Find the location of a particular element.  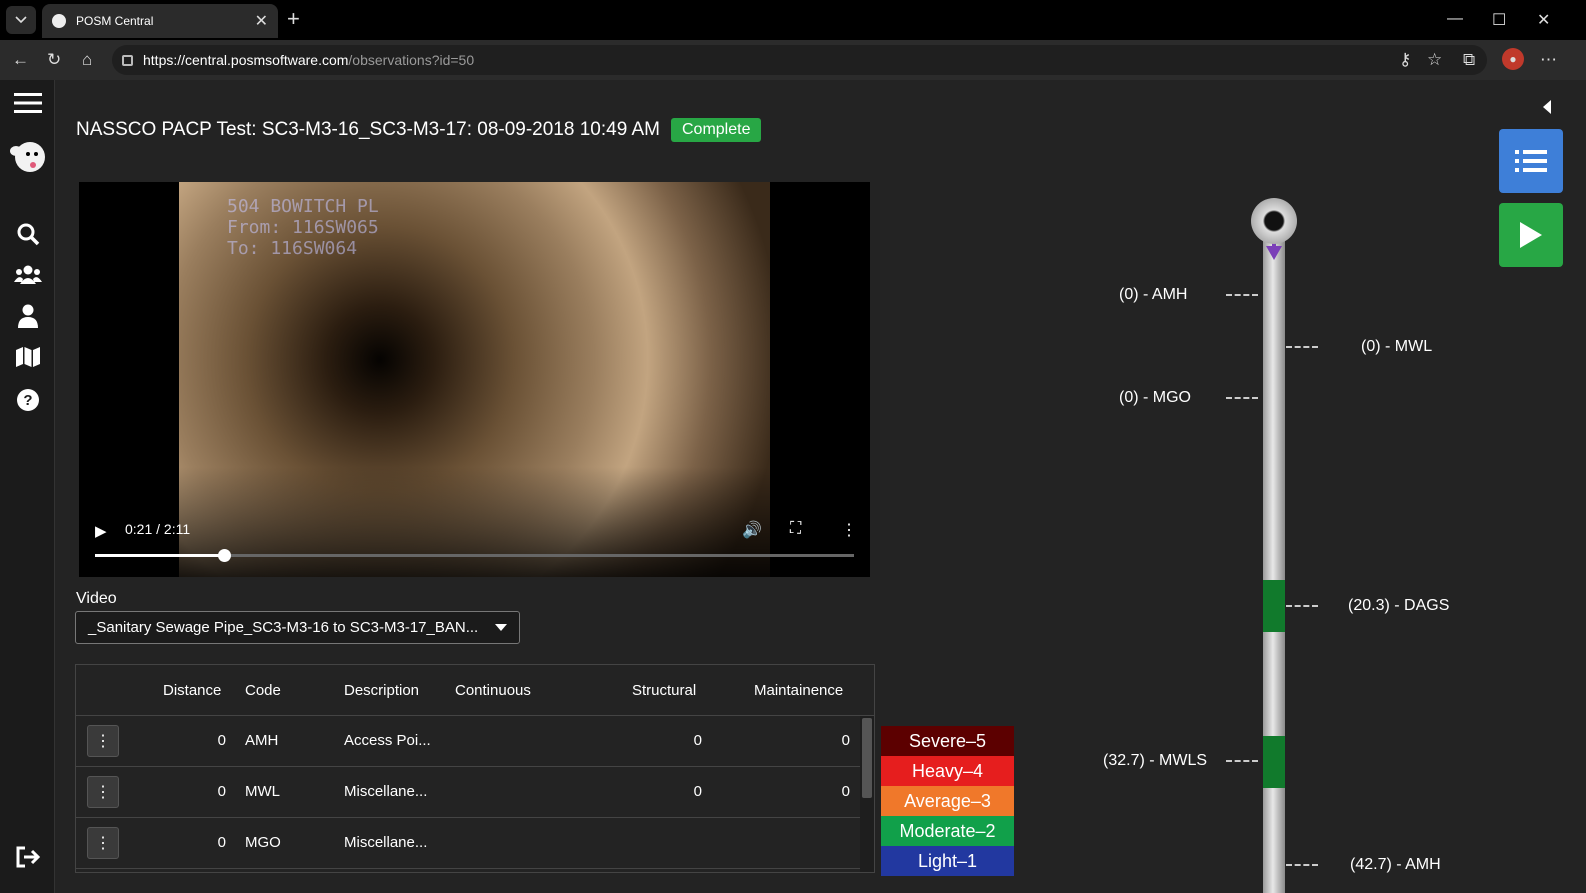

video-progress-knob is located at coordinates (225, 555).